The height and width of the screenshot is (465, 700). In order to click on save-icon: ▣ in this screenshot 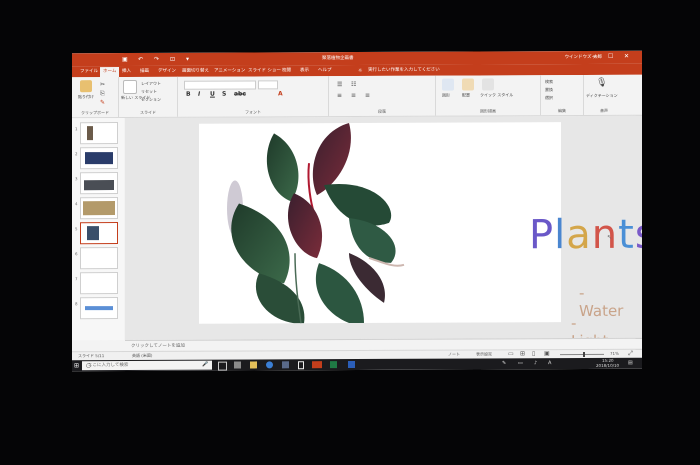, I will do `click(125, 59)`.